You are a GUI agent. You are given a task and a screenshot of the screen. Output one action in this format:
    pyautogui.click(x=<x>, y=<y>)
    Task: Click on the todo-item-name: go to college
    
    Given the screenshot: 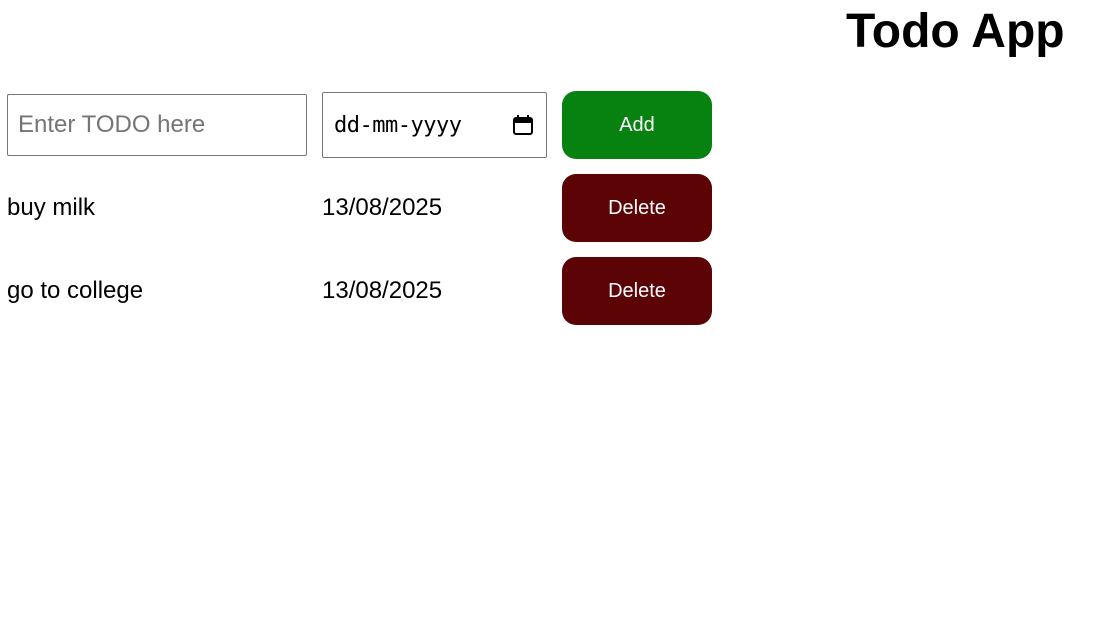 What is the action you would take?
    pyautogui.click(x=75, y=290)
    